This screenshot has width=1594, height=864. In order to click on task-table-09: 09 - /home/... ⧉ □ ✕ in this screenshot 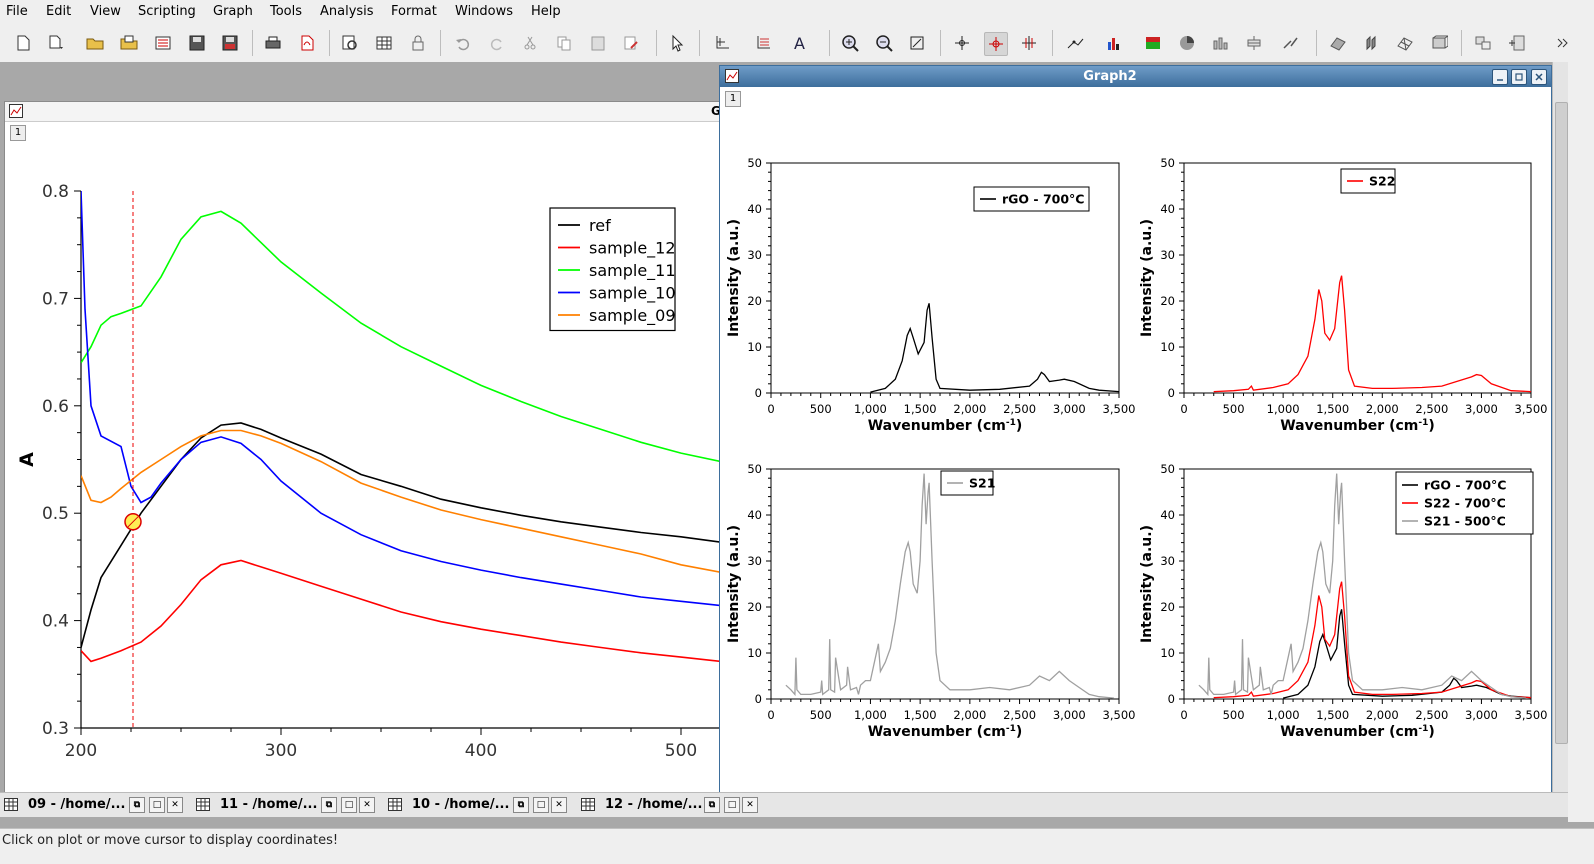, I will do `click(96, 805)`.